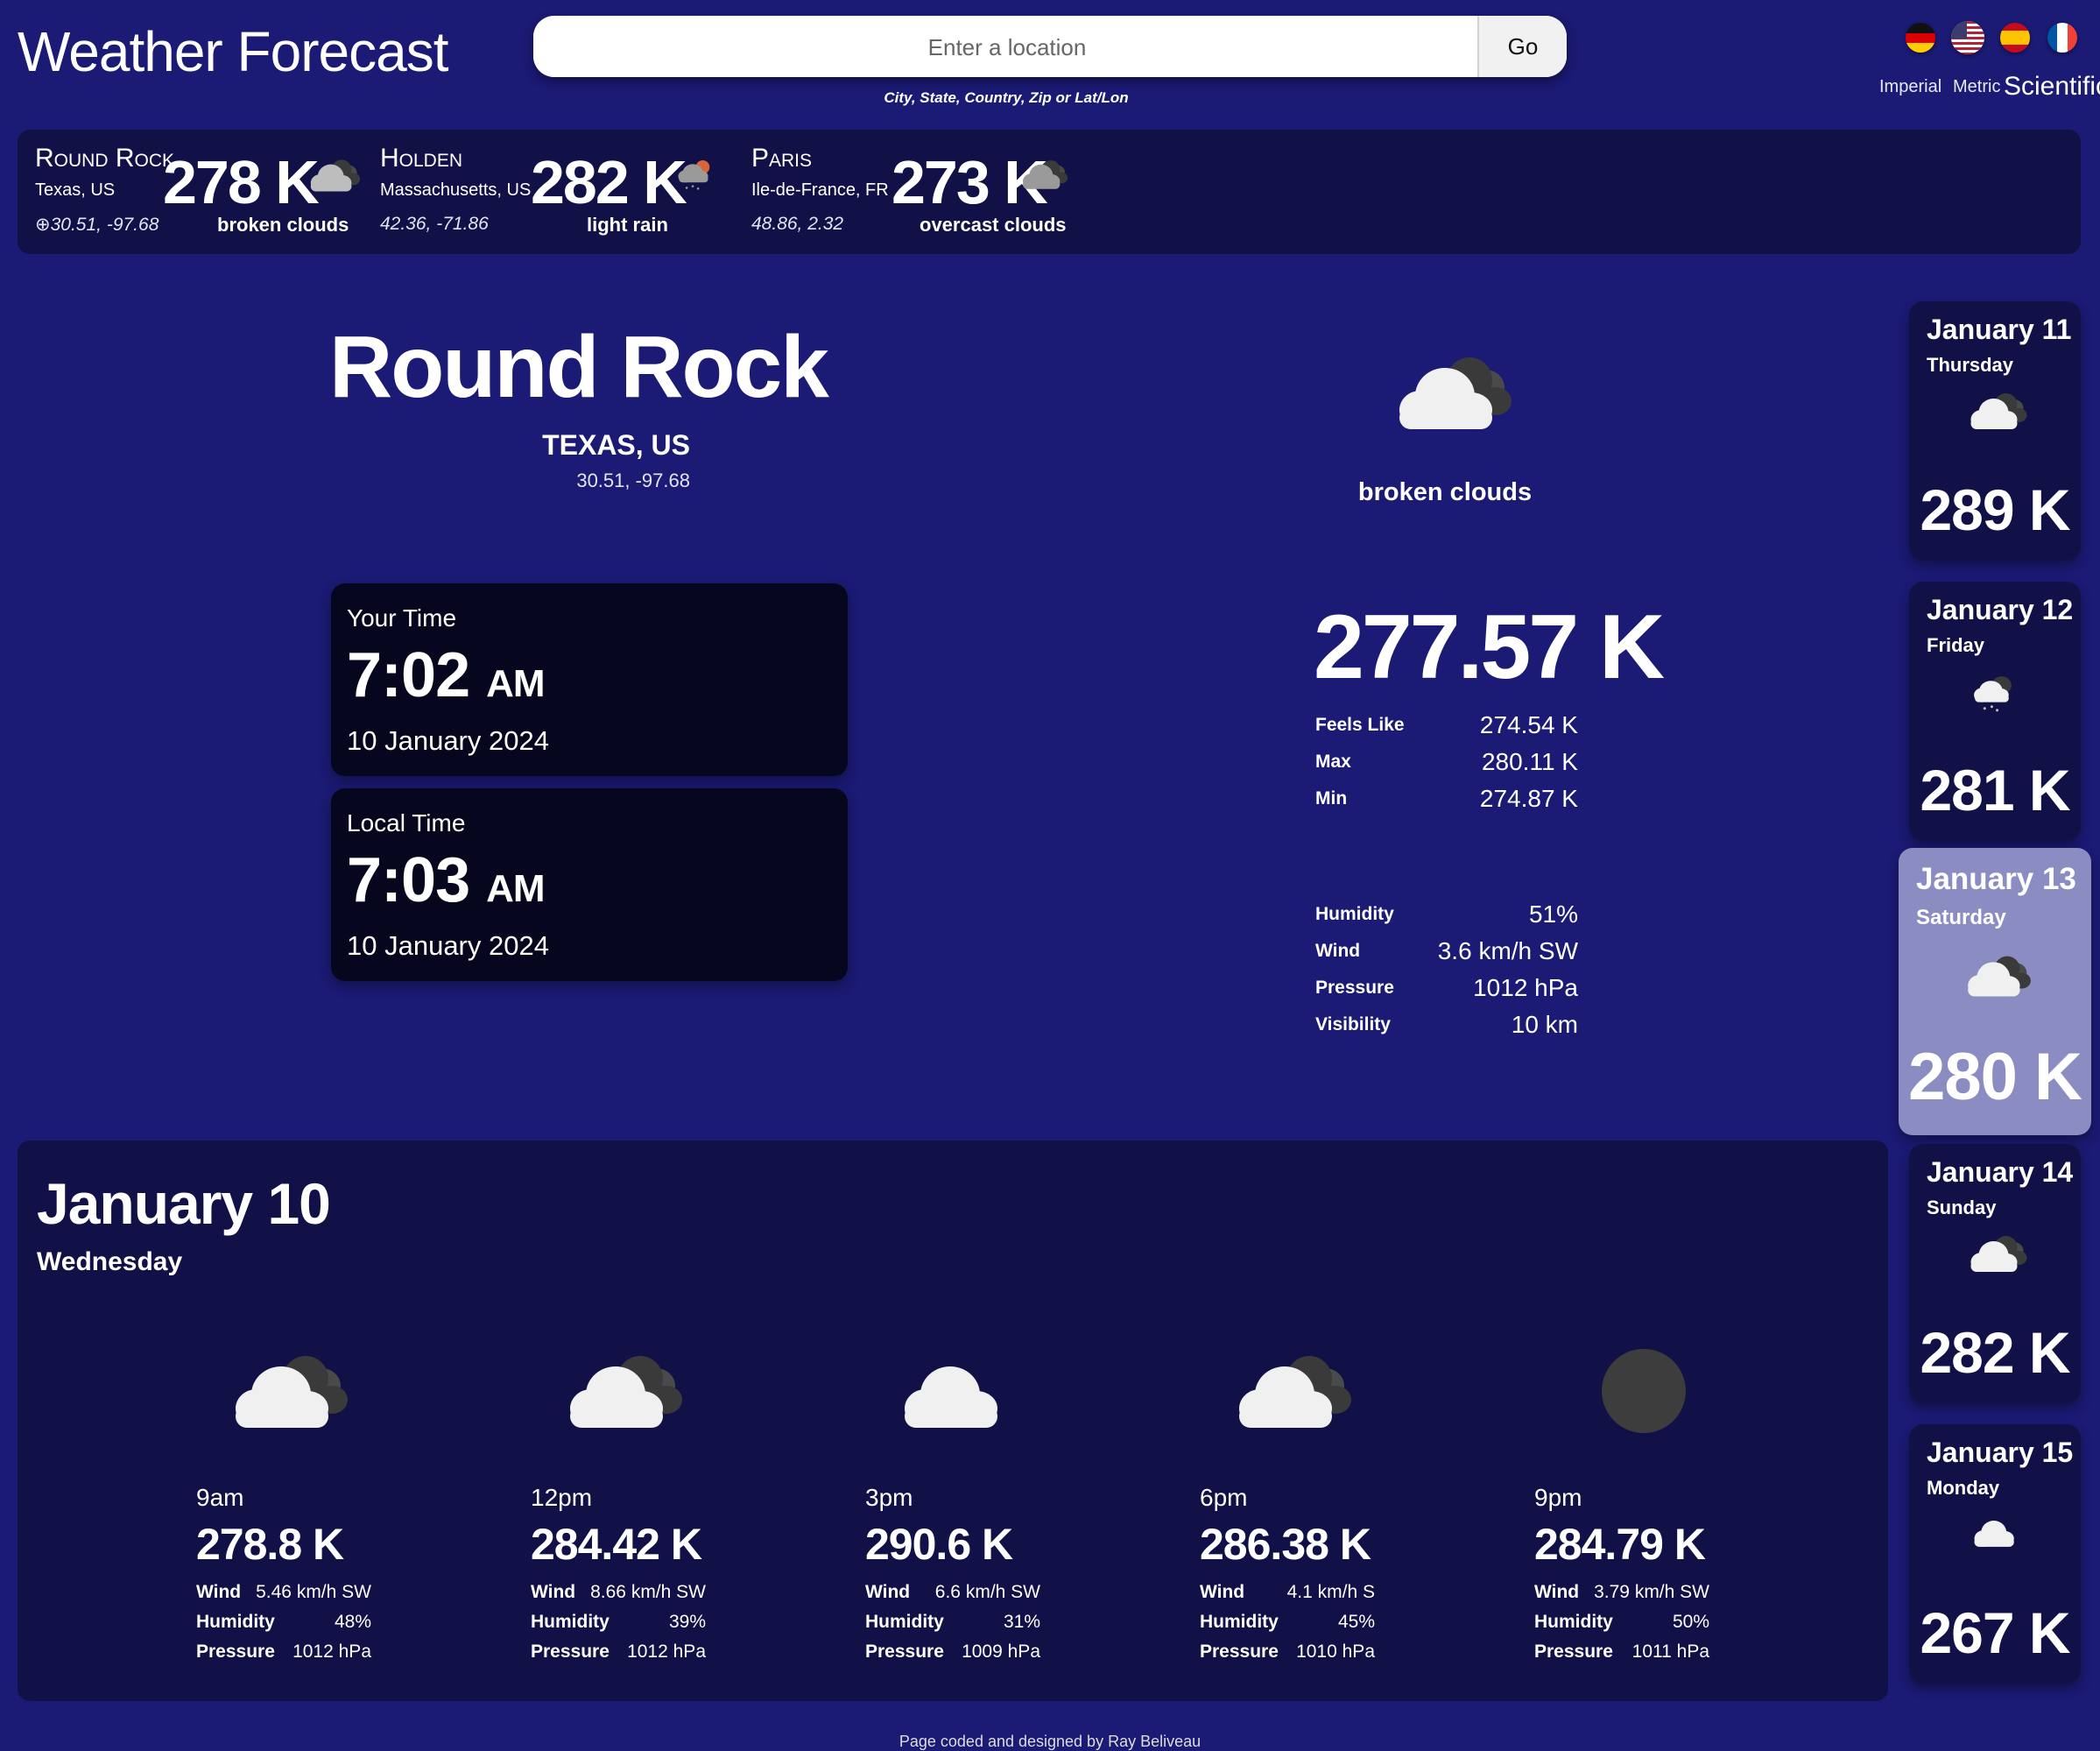  I want to click on hour-wind-row: Wind 8.66 km/h SW, so click(618, 1592).